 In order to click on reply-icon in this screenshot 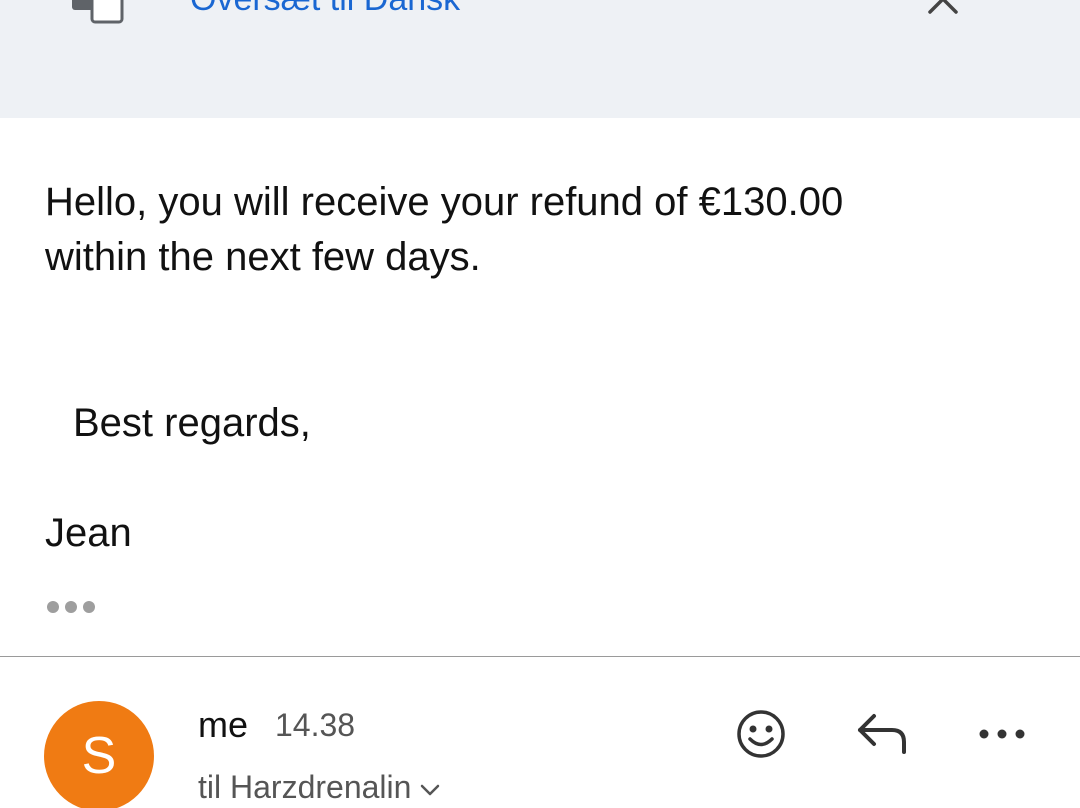, I will do `click(882, 733)`.